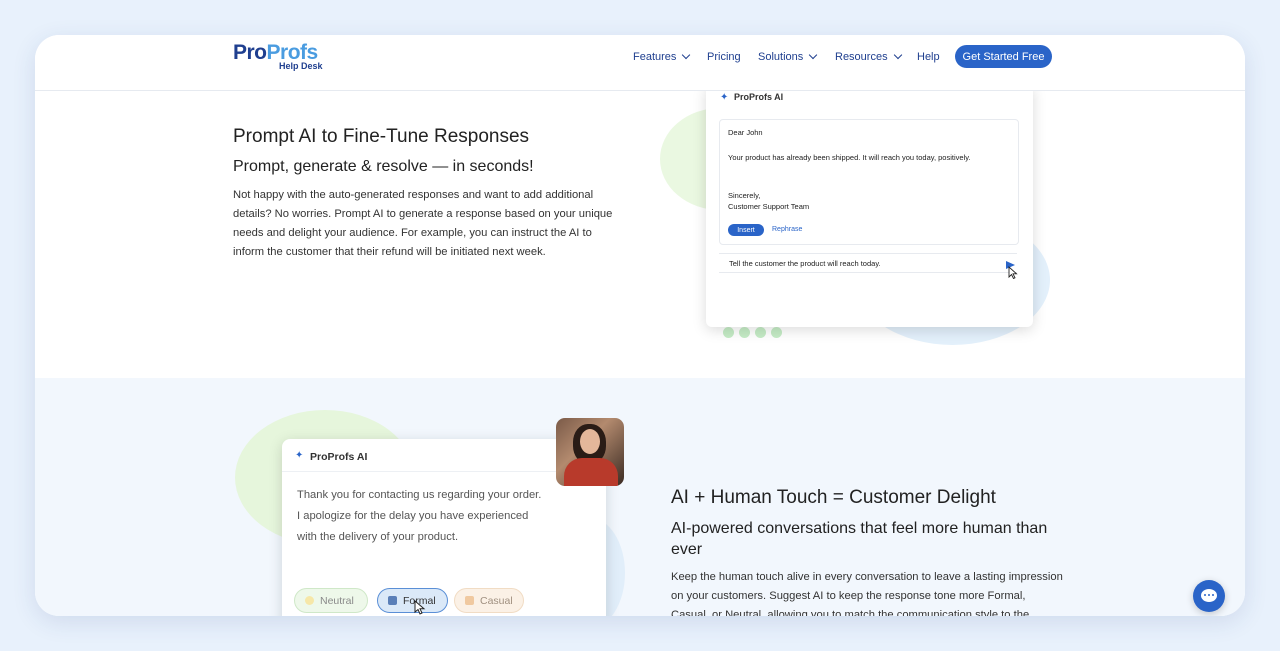 The image size is (1280, 651). What do you see at coordinates (745, 132) in the screenshot?
I see `response-greeting: Dear John` at bounding box center [745, 132].